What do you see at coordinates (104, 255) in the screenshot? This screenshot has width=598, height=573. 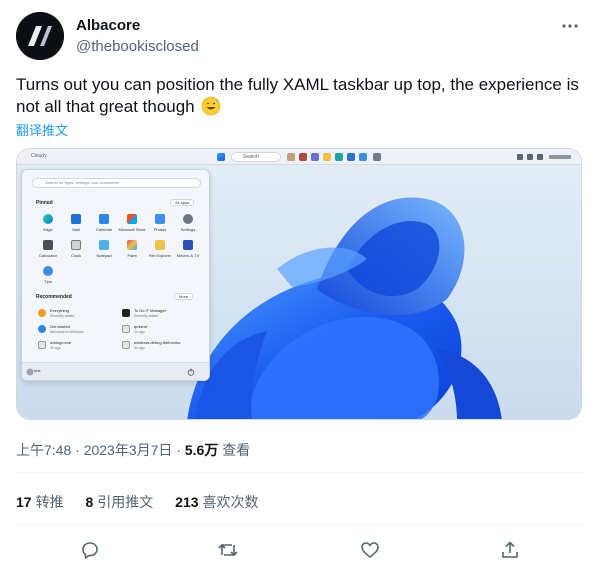 I see `app-label: Notepad` at bounding box center [104, 255].